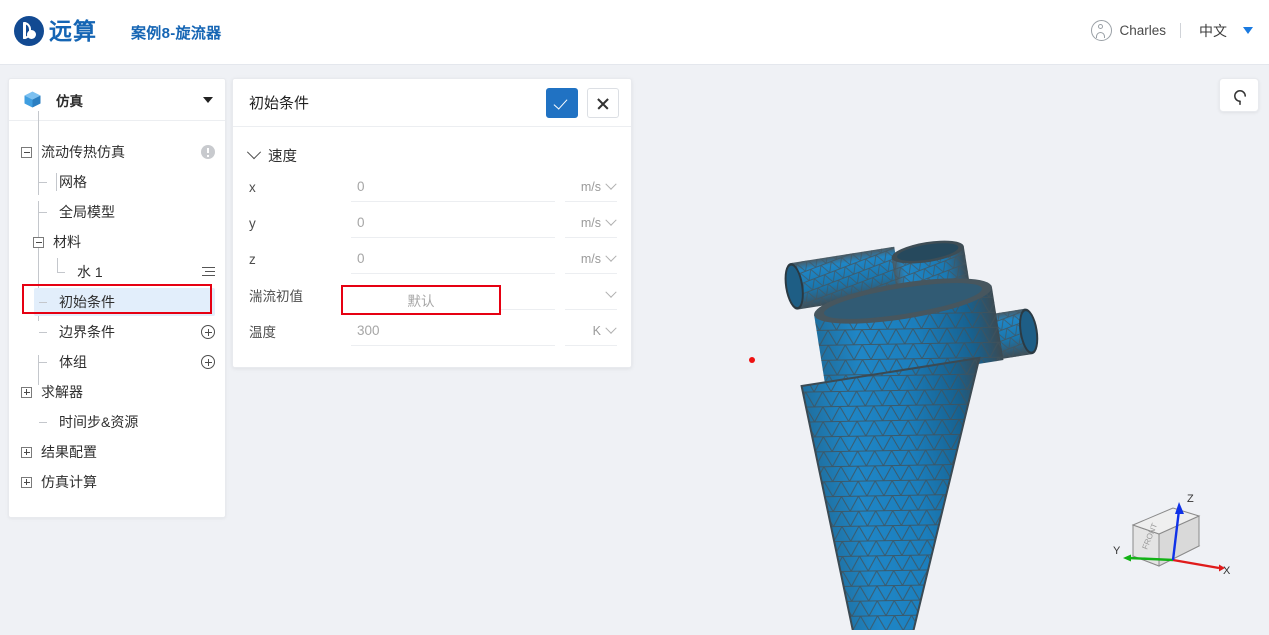  Describe the element at coordinates (73, 182) in the screenshot. I see `tree-item-label: 网格` at that location.